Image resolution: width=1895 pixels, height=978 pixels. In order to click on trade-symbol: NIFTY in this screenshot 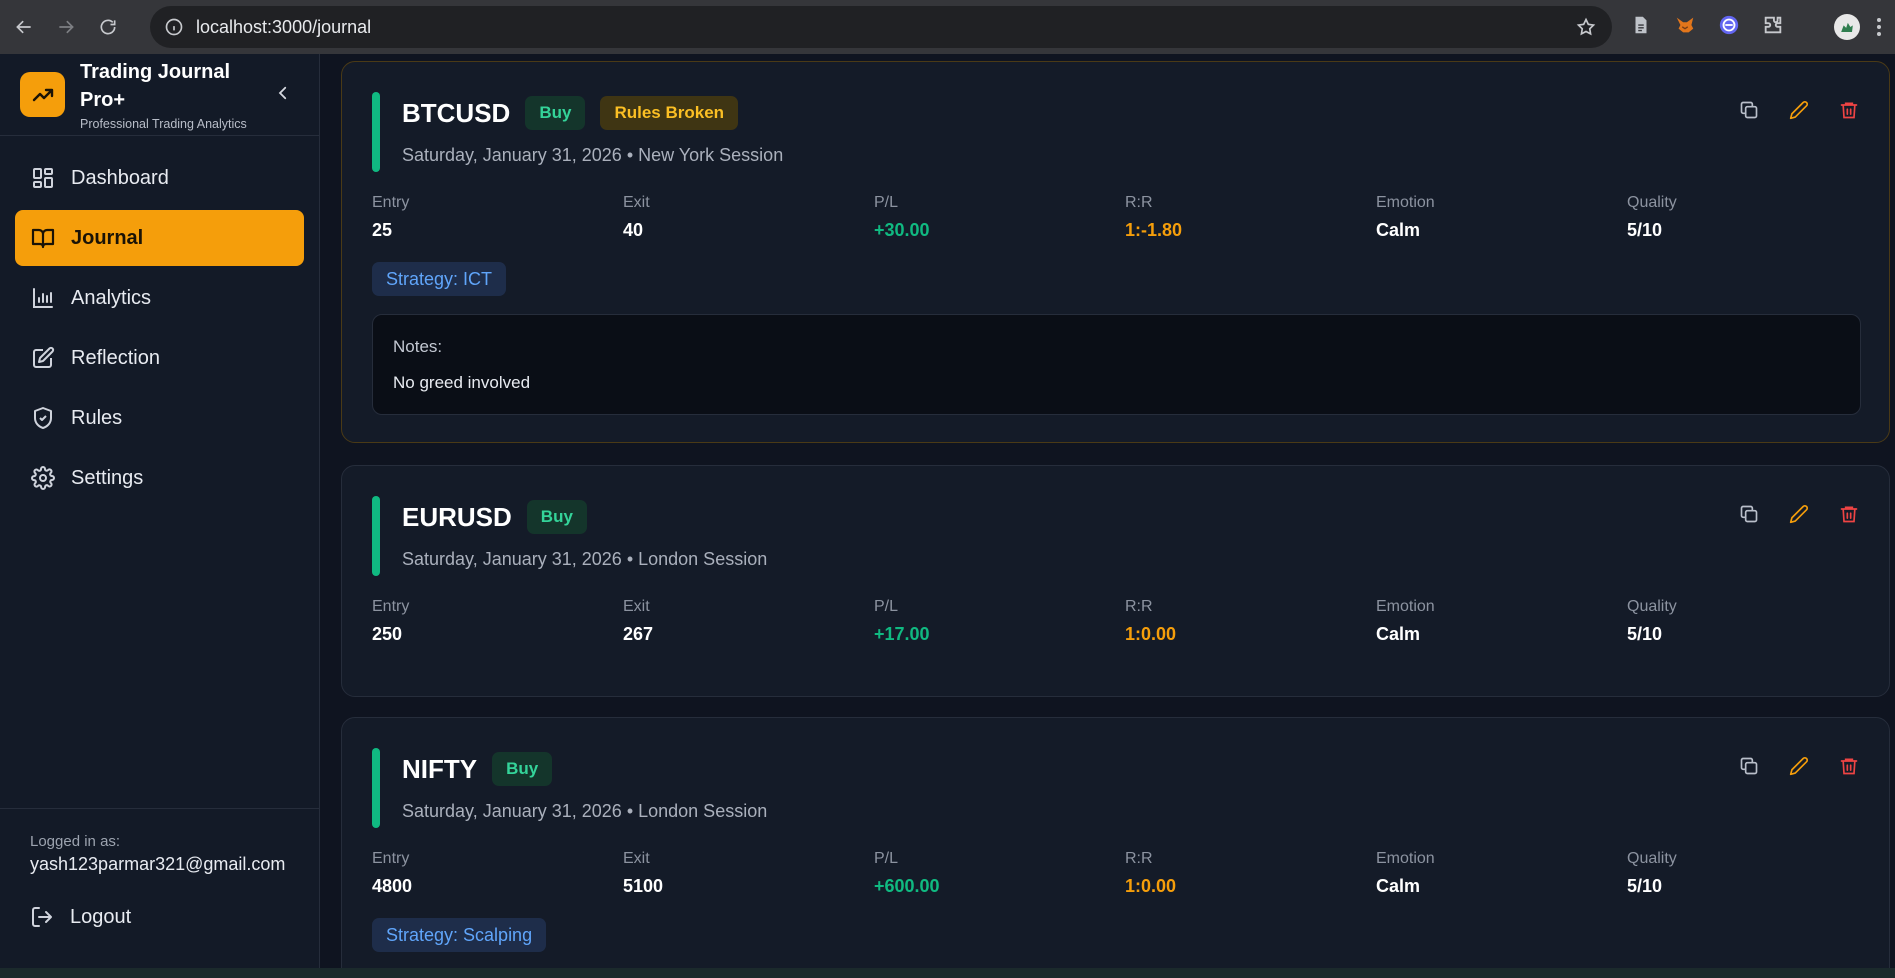, I will do `click(440, 768)`.